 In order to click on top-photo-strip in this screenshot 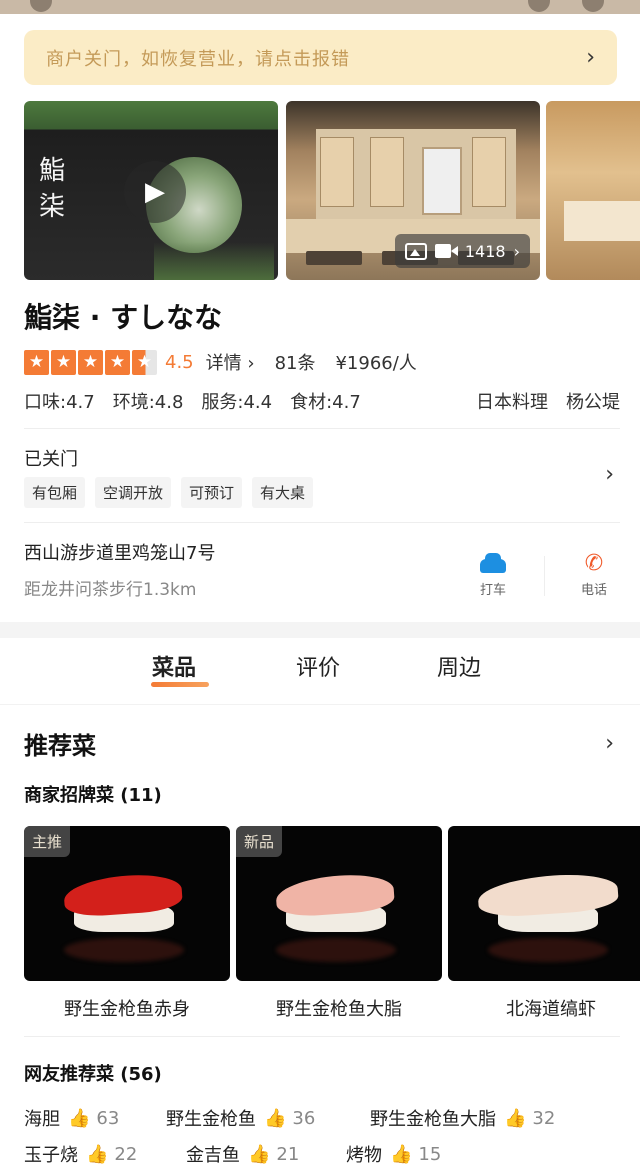, I will do `click(320, 7)`.